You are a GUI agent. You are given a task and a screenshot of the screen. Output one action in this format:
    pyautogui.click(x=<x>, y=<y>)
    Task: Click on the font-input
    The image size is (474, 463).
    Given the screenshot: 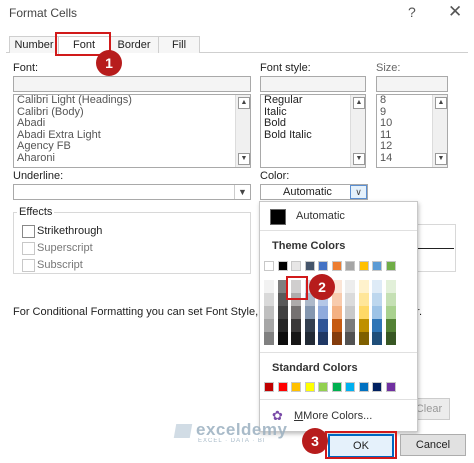 What is the action you would take?
    pyautogui.click(x=132, y=84)
    